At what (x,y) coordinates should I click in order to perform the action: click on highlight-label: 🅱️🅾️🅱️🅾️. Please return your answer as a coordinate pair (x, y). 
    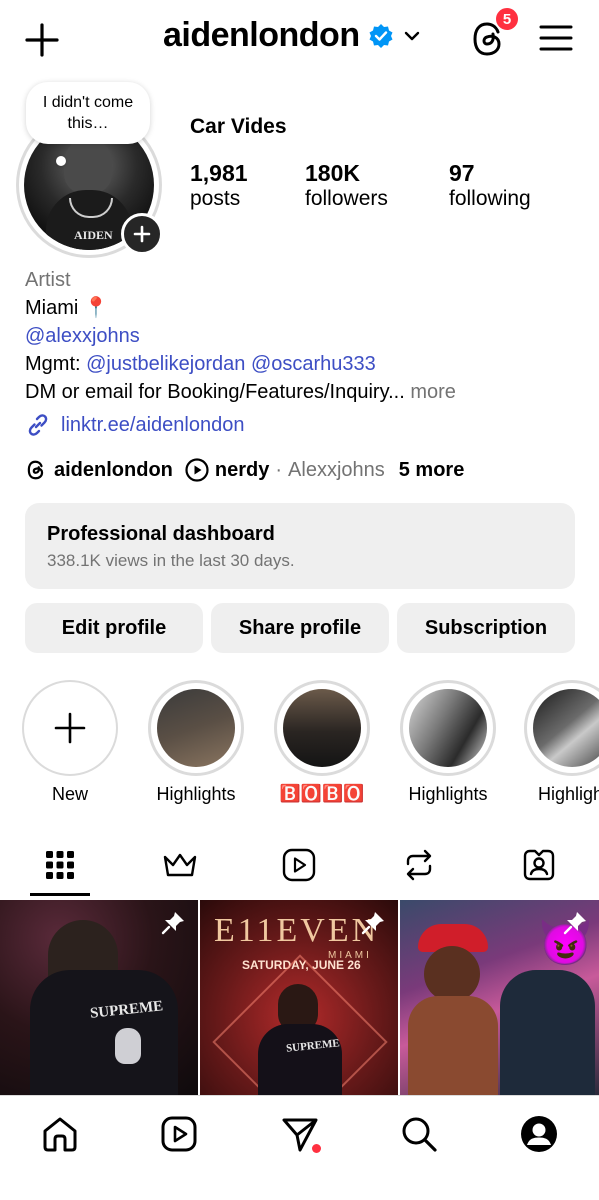
    Looking at the image, I should click on (322, 793).